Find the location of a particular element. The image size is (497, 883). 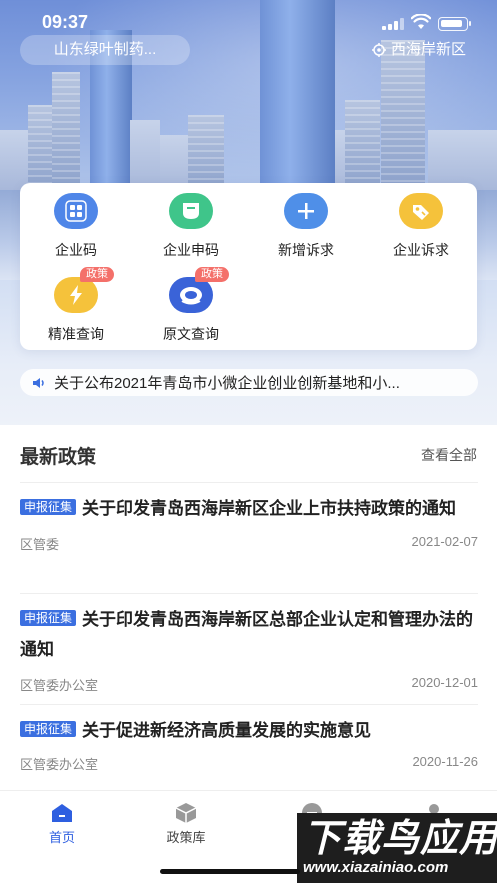

menu-label: 企业码 is located at coordinates (76, 250).